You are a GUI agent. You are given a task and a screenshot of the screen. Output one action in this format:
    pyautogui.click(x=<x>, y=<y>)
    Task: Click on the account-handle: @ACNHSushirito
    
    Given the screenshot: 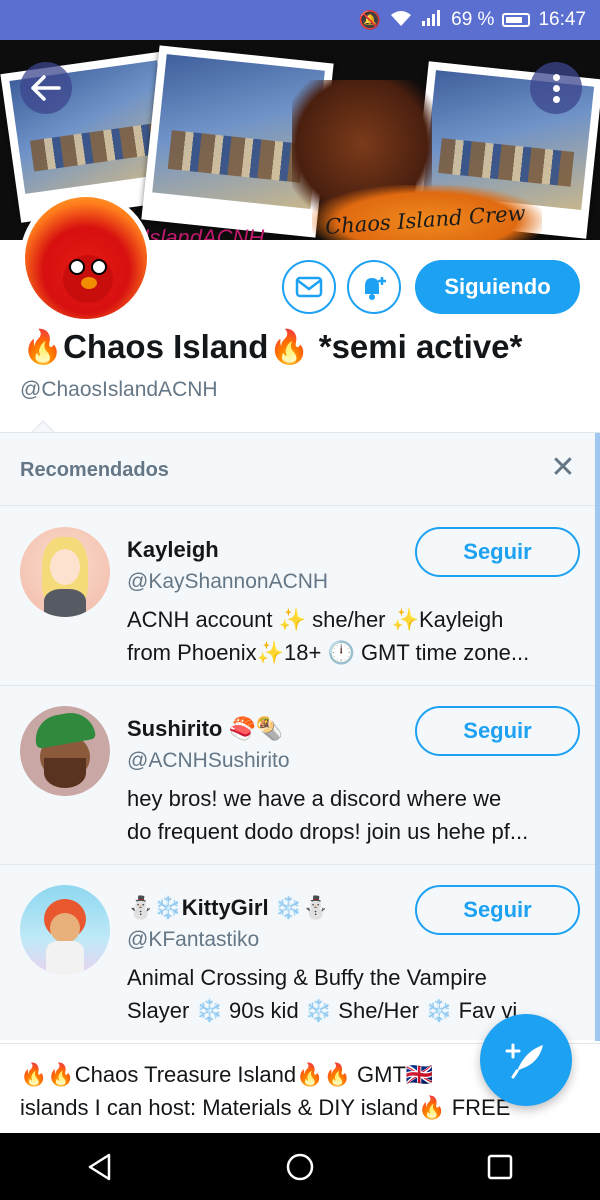 What is the action you would take?
    pyautogui.click(x=208, y=760)
    